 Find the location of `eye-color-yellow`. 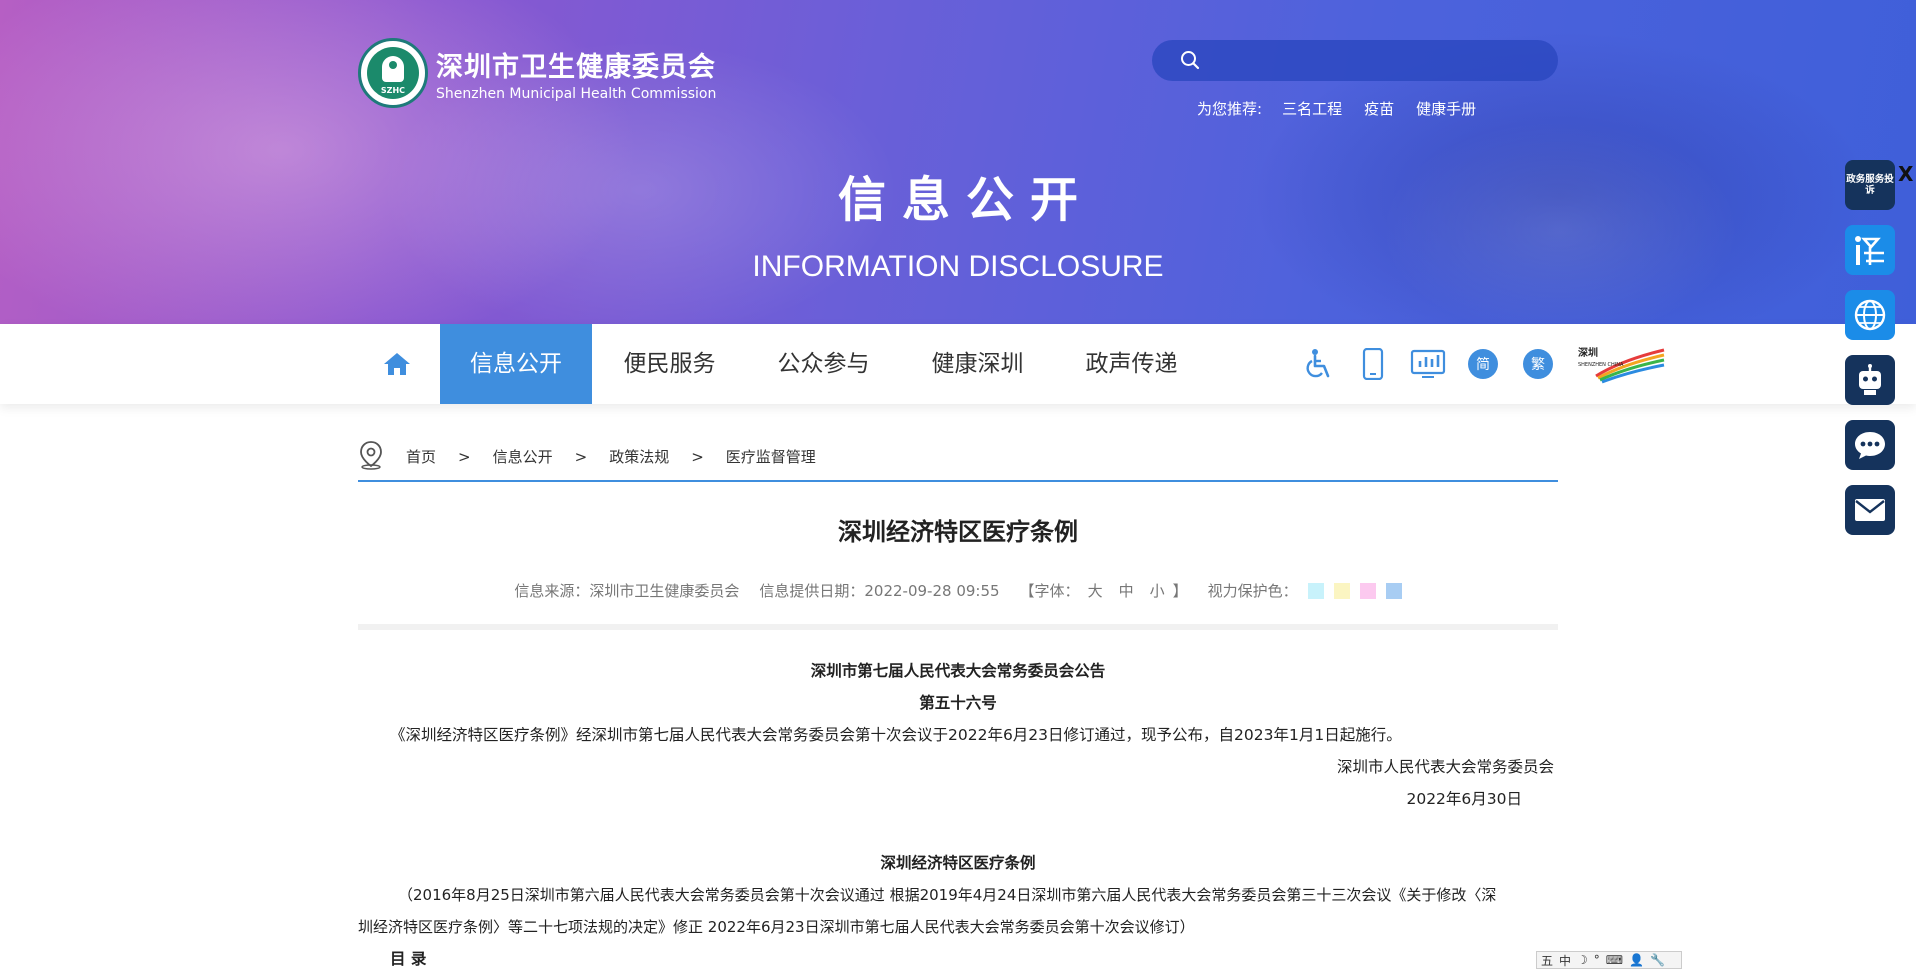

eye-color-yellow is located at coordinates (1341, 590).